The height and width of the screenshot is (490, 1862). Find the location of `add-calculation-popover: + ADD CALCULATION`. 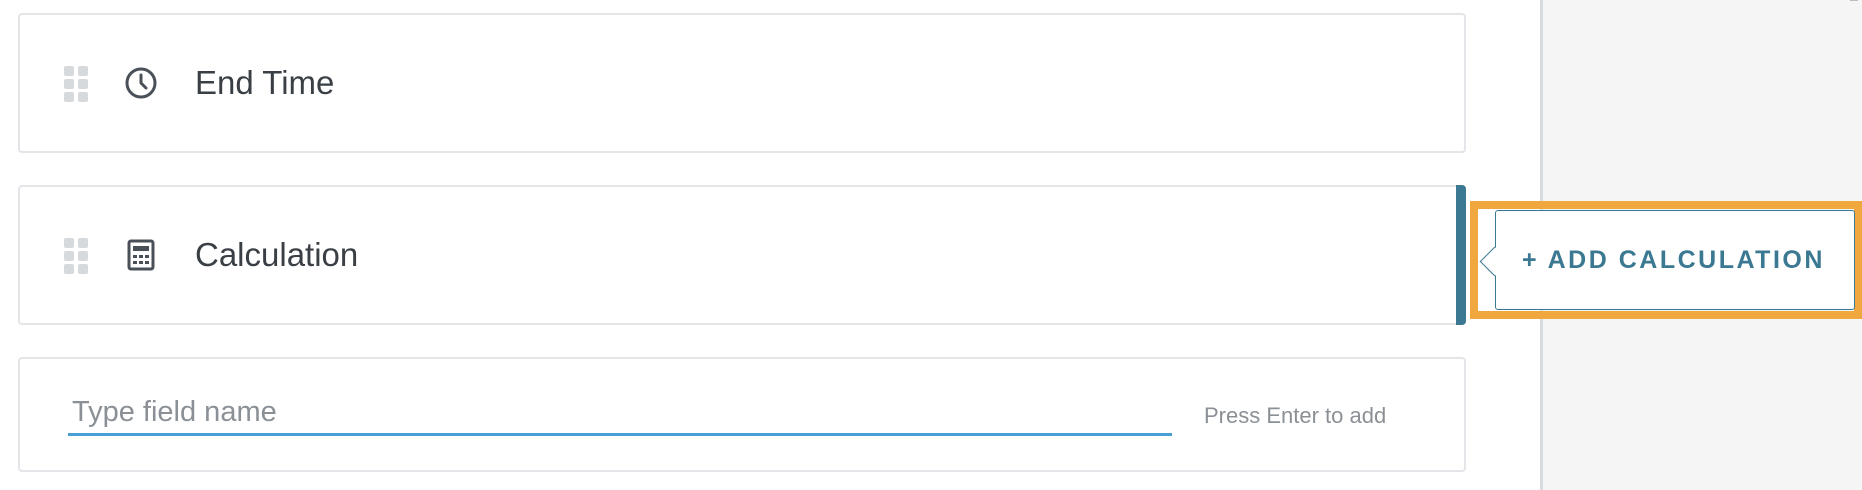

add-calculation-popover: + ADD CALCULATION is located at coordinates (1667, 260).